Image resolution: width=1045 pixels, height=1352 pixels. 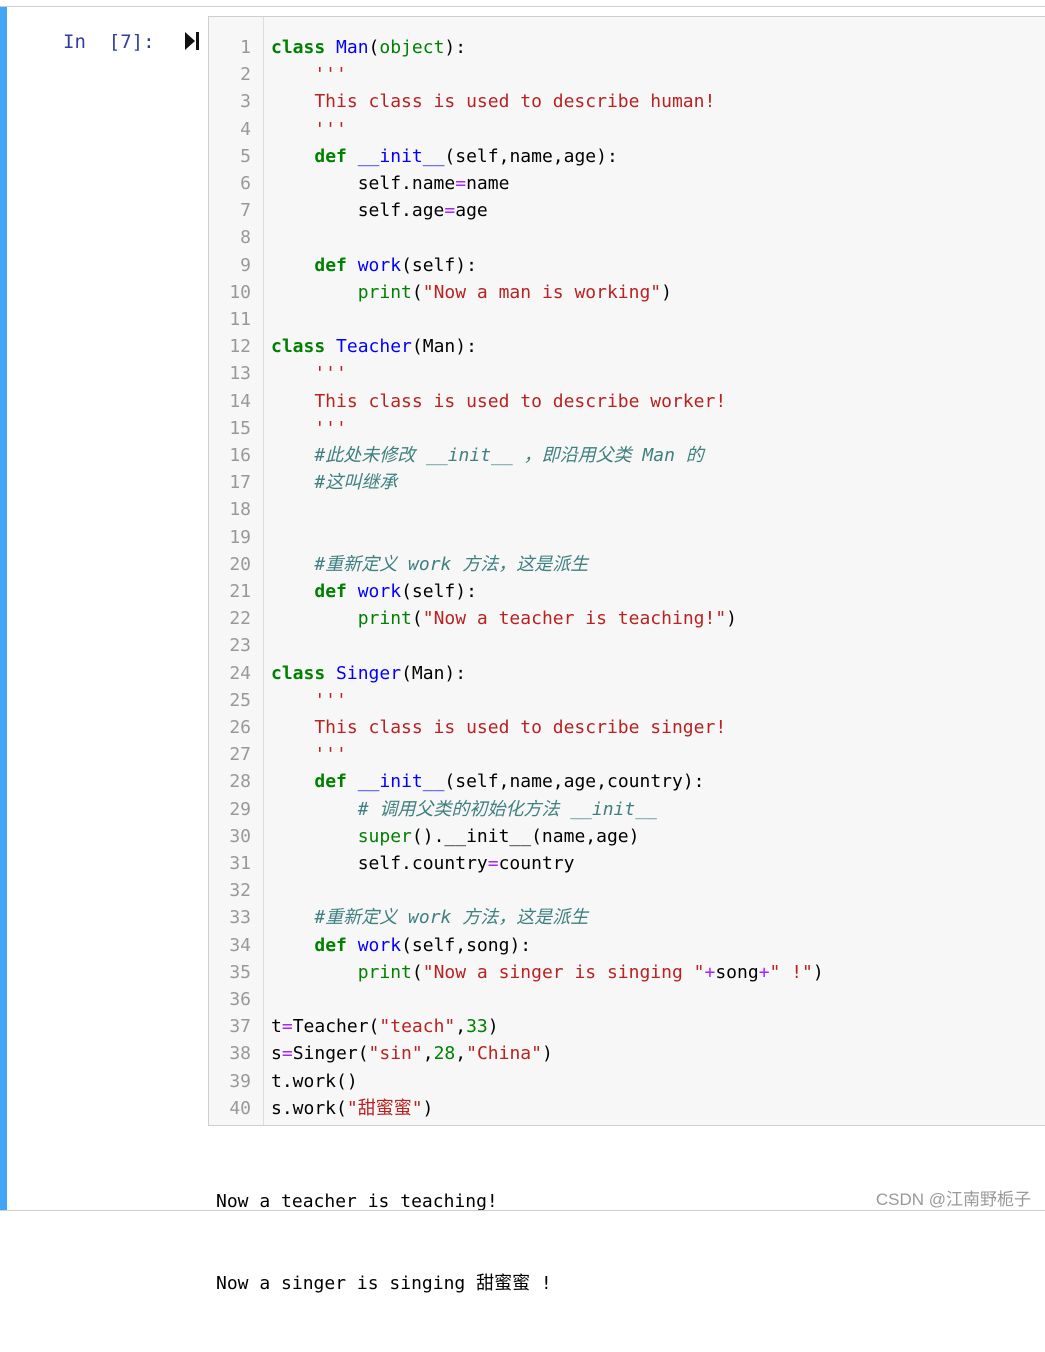 I want to click on code-line: #此处未修改 __init__ ，即沿用父类 Man 的, so click(x=487, y=455).